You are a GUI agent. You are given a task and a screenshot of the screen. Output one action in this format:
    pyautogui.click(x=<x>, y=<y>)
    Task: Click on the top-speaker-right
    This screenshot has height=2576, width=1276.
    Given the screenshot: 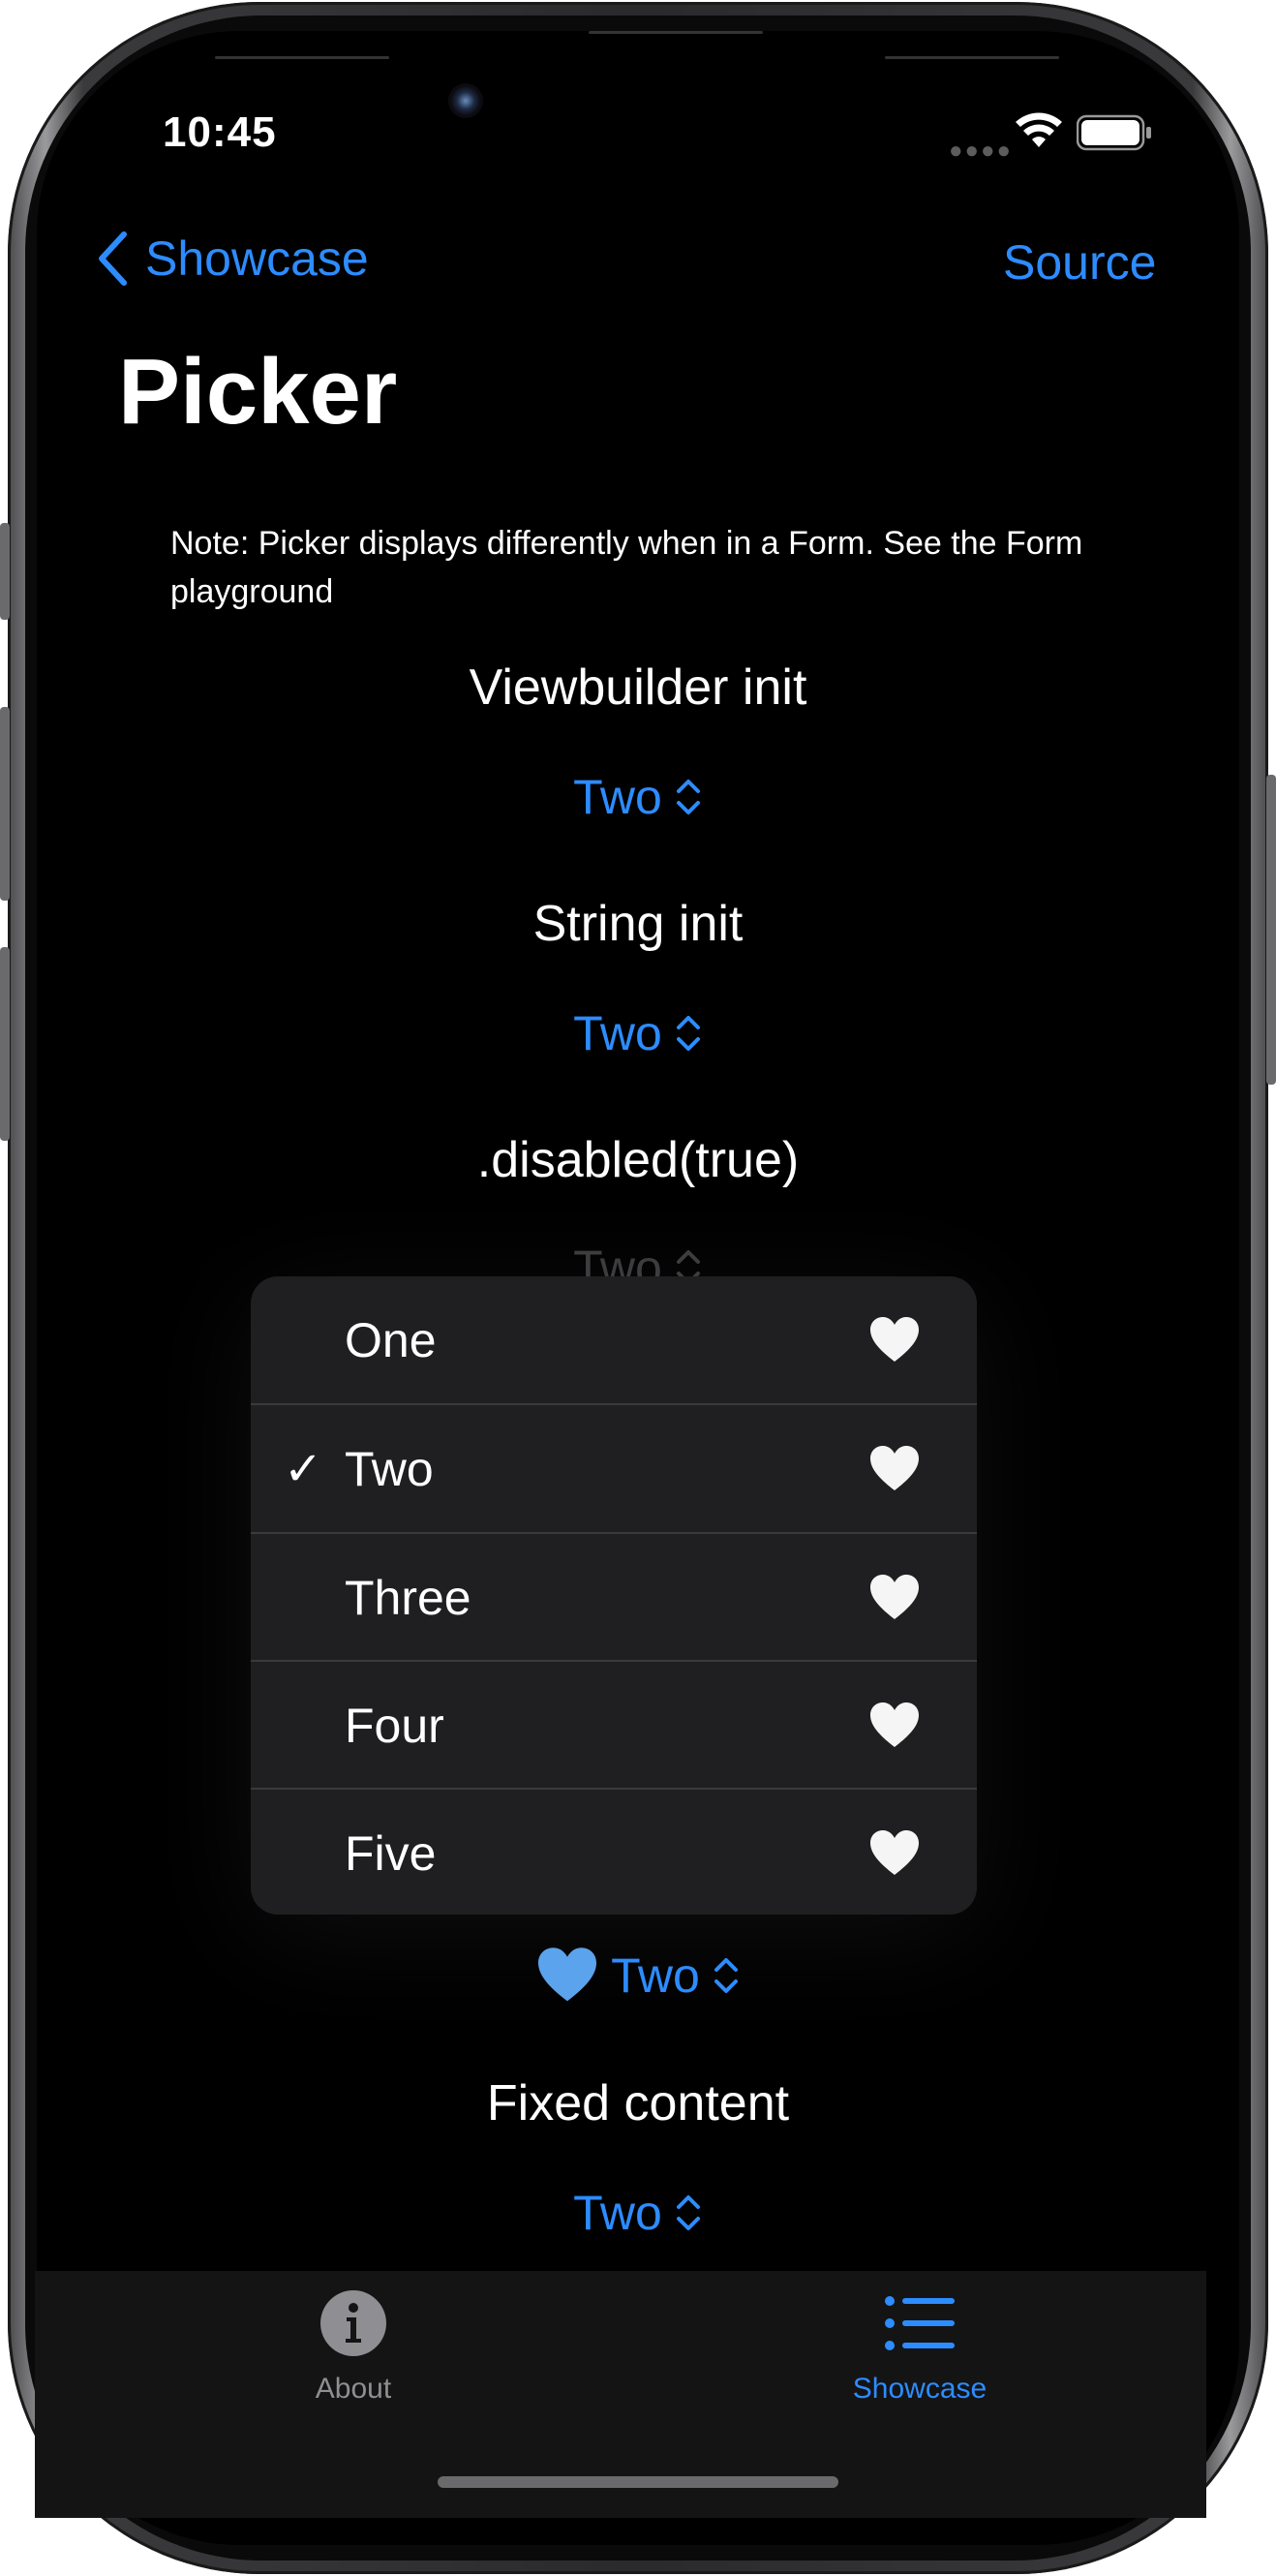 What is the action you would take?
    pyautogui.click(x=972, y=57)
    